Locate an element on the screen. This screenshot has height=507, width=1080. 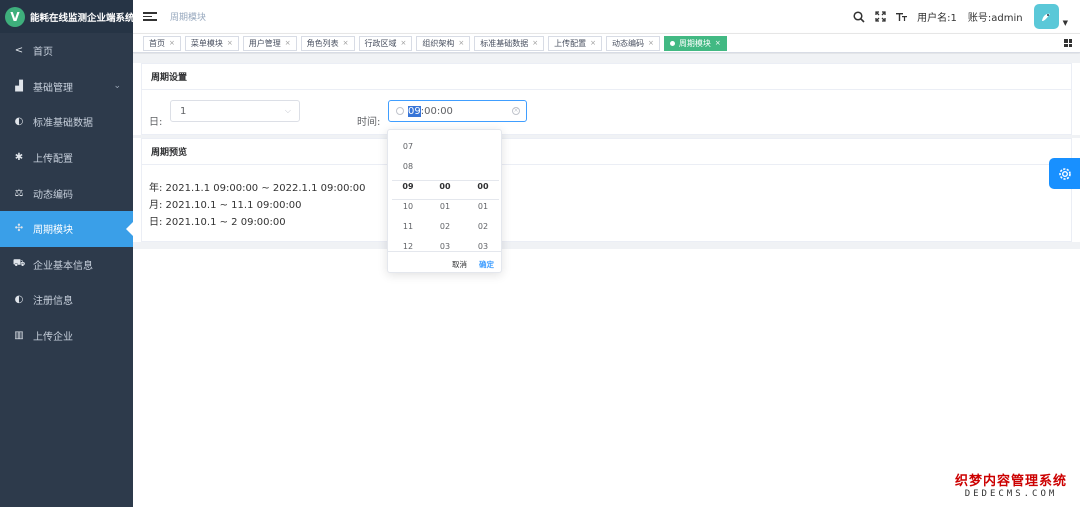
tag-item: 周期模块 × is located at coordinates (695, 43).